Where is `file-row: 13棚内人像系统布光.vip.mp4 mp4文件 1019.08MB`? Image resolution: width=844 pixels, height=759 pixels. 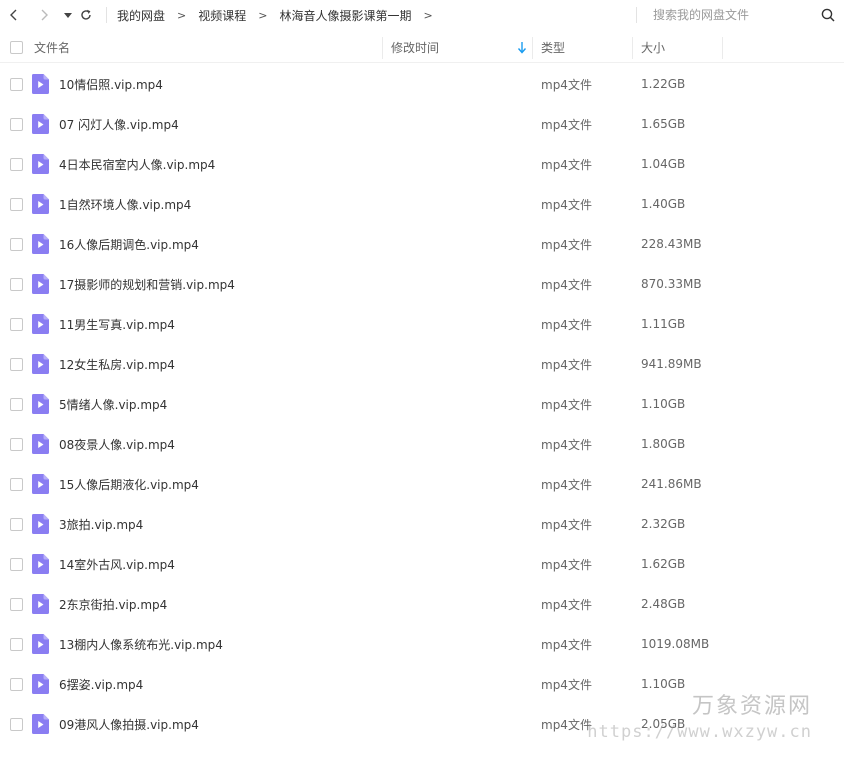 file-row: 13棚内人像系统布光.vip.mp4 mp4文件 1019.08MB is located at coordinates (422, 644).